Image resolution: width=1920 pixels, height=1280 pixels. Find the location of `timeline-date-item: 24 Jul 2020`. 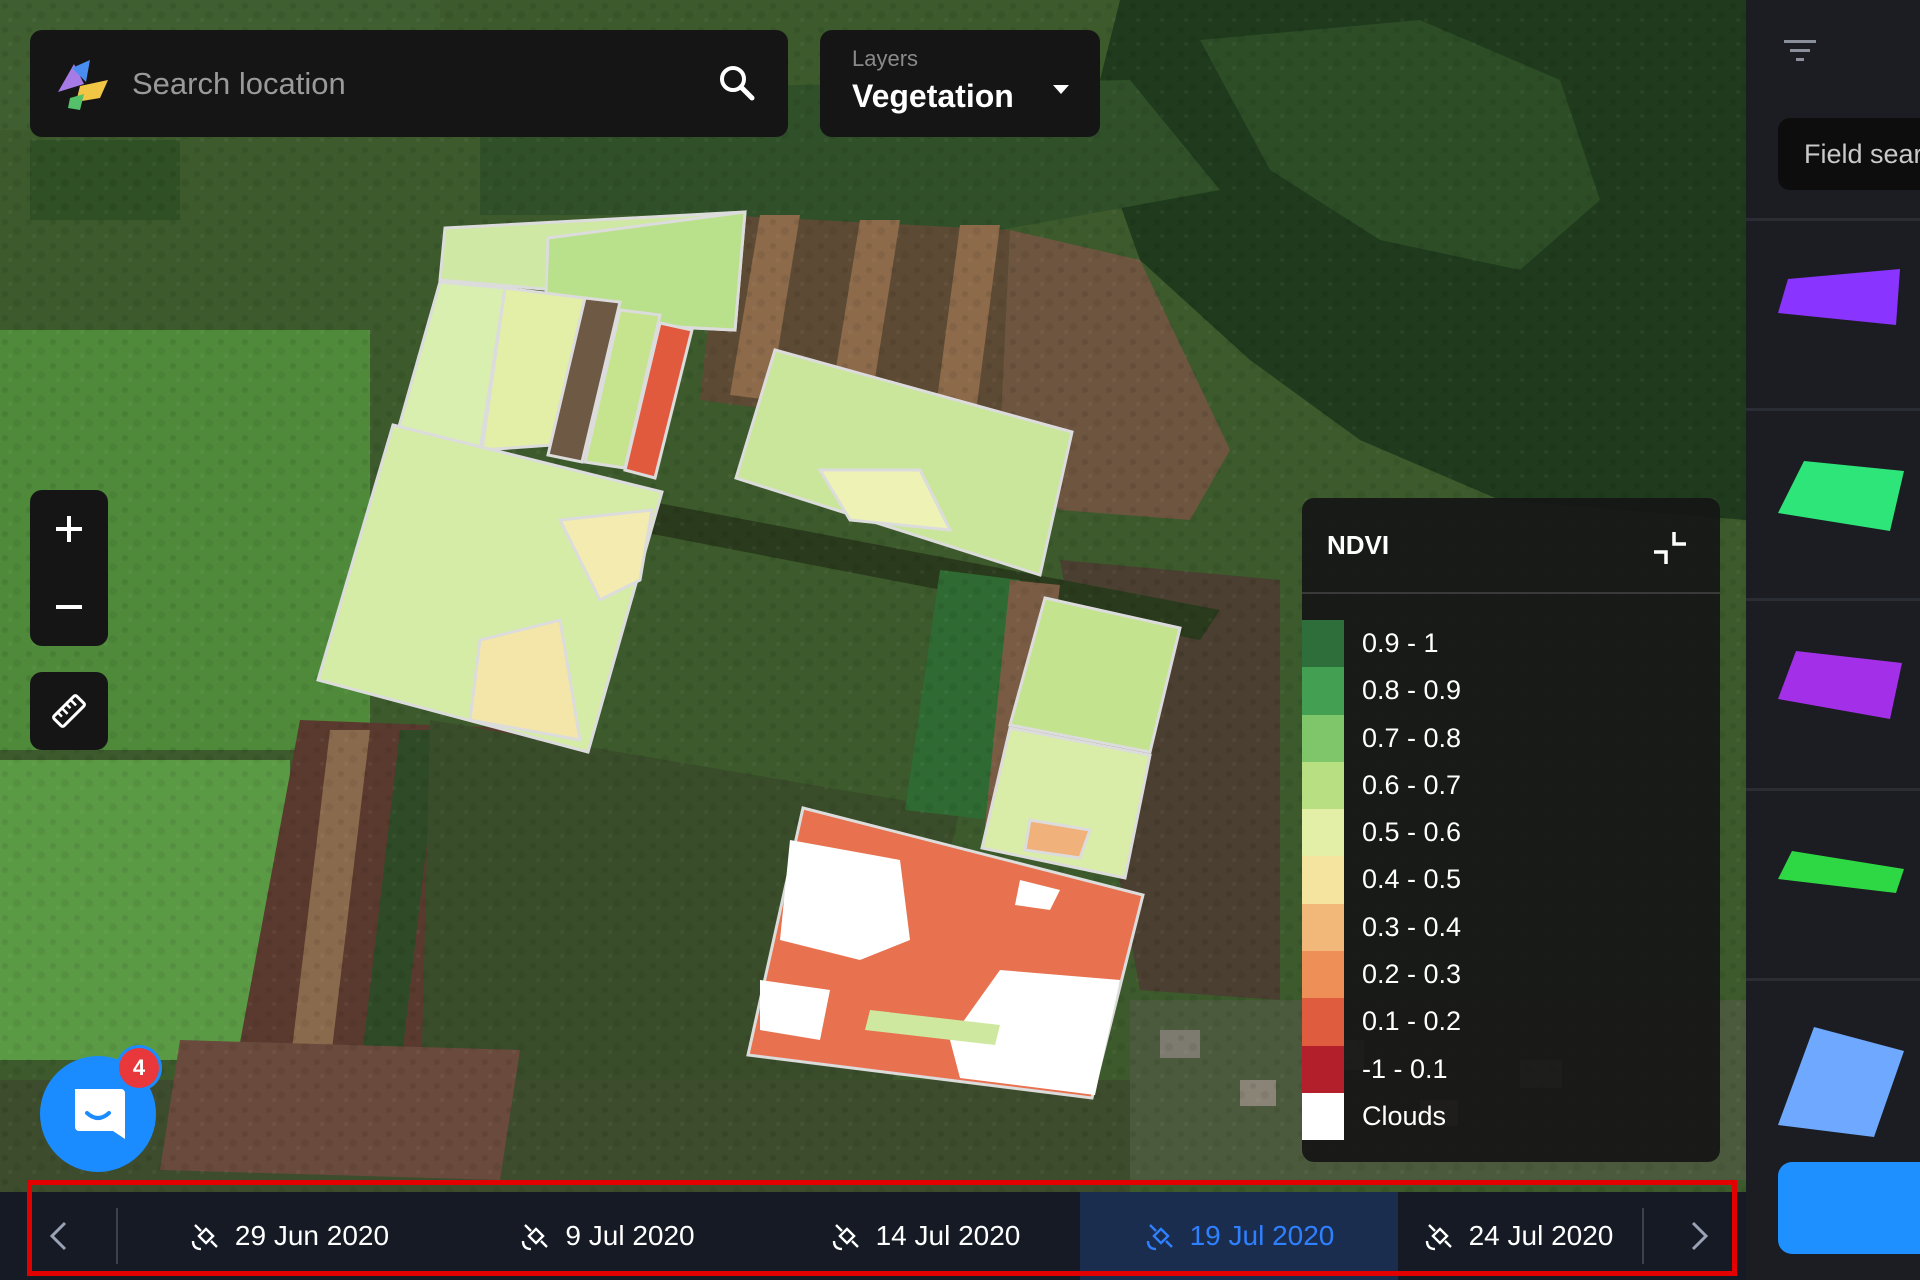

timeline-date-item: 24 Jul 2020 is located at coordinates (1518, 1236).